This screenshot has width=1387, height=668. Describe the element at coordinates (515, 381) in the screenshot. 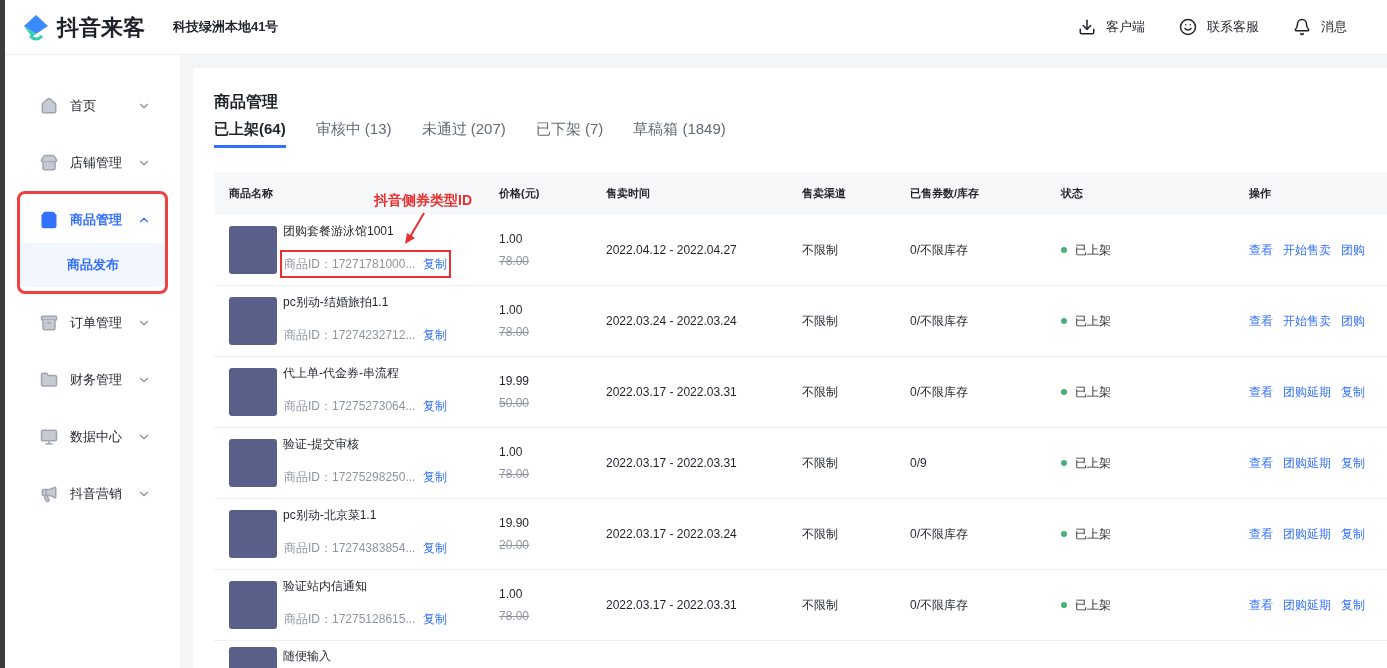

I see `price: 19.99` at that location.